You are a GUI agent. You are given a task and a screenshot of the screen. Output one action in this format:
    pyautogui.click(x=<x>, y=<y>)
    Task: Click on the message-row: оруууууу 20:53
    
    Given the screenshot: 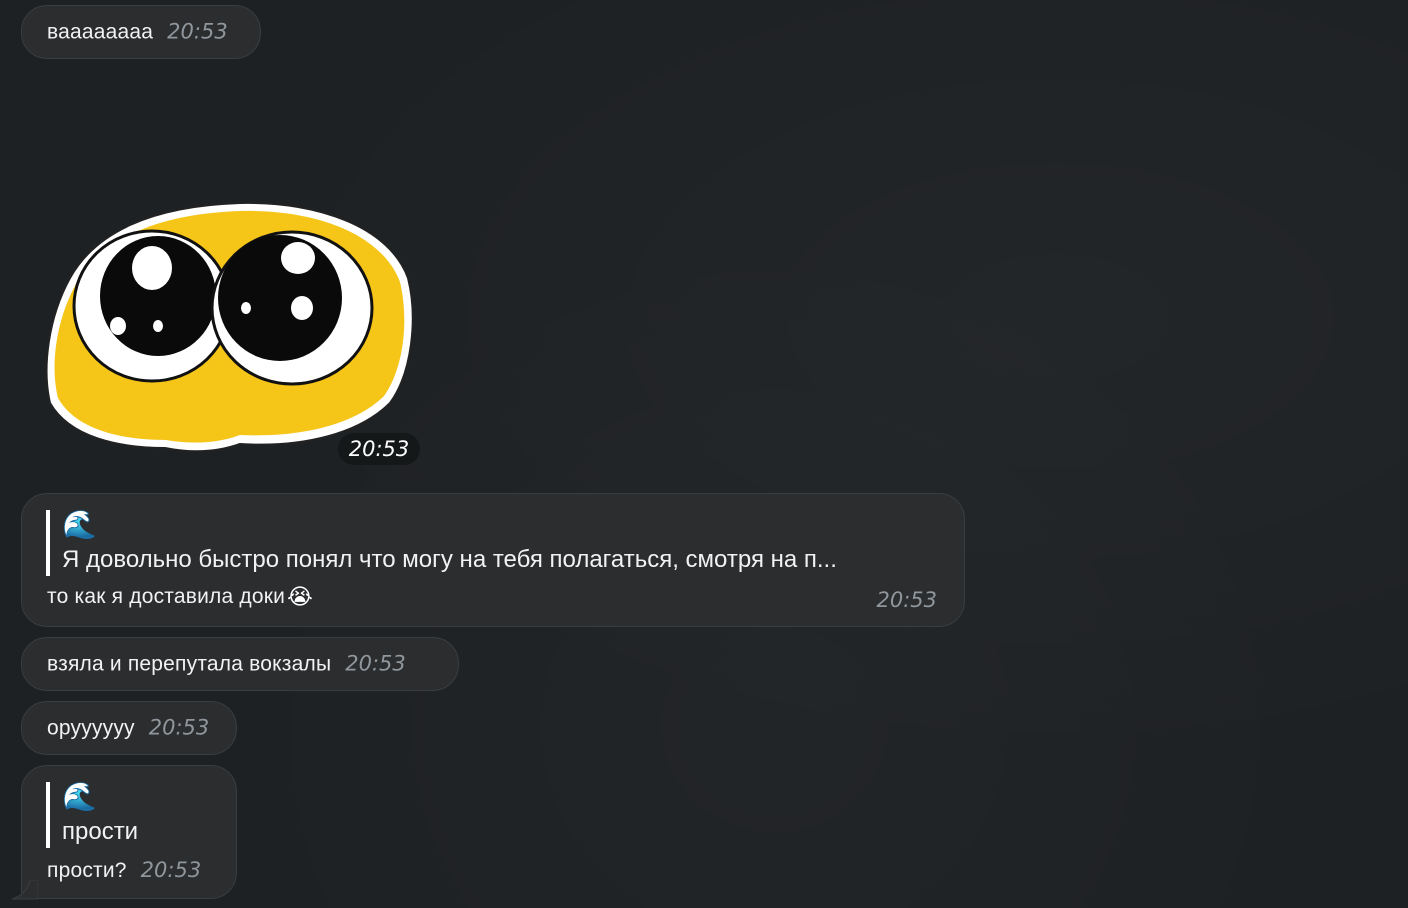 What is the action you would take?
    pyautogui.click(x=128, y=728)
    